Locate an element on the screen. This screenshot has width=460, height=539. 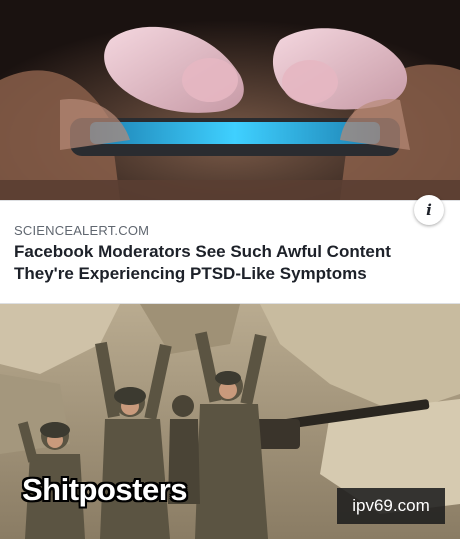
headline-line-2: They're Experiencing PTSD-Like Symptoms is located at coordinates (190, 273).